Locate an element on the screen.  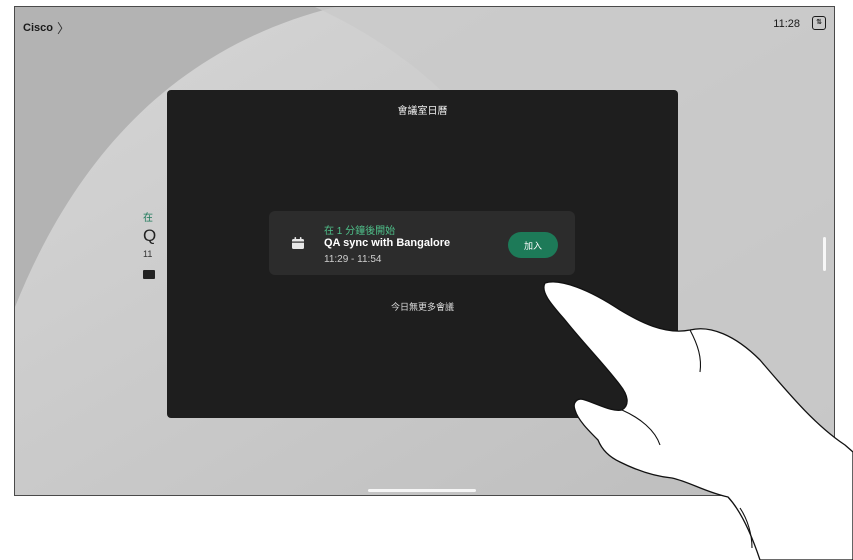
join-button: 加入 is located at coordinates (533, 245).